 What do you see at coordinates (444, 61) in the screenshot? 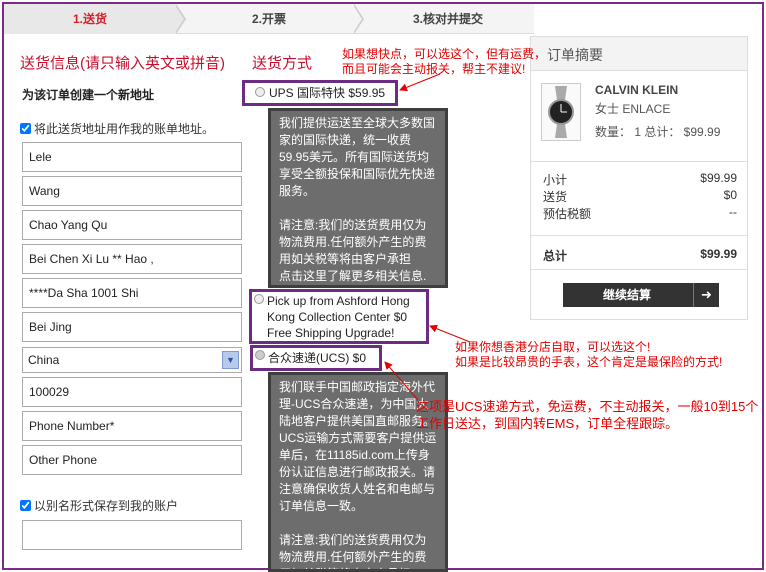
I see `annotation-ups: 如果想快点，可以选这个，但有运费，而且可能会主动报关，帮主不建议!` at bounding box center [444, 61].